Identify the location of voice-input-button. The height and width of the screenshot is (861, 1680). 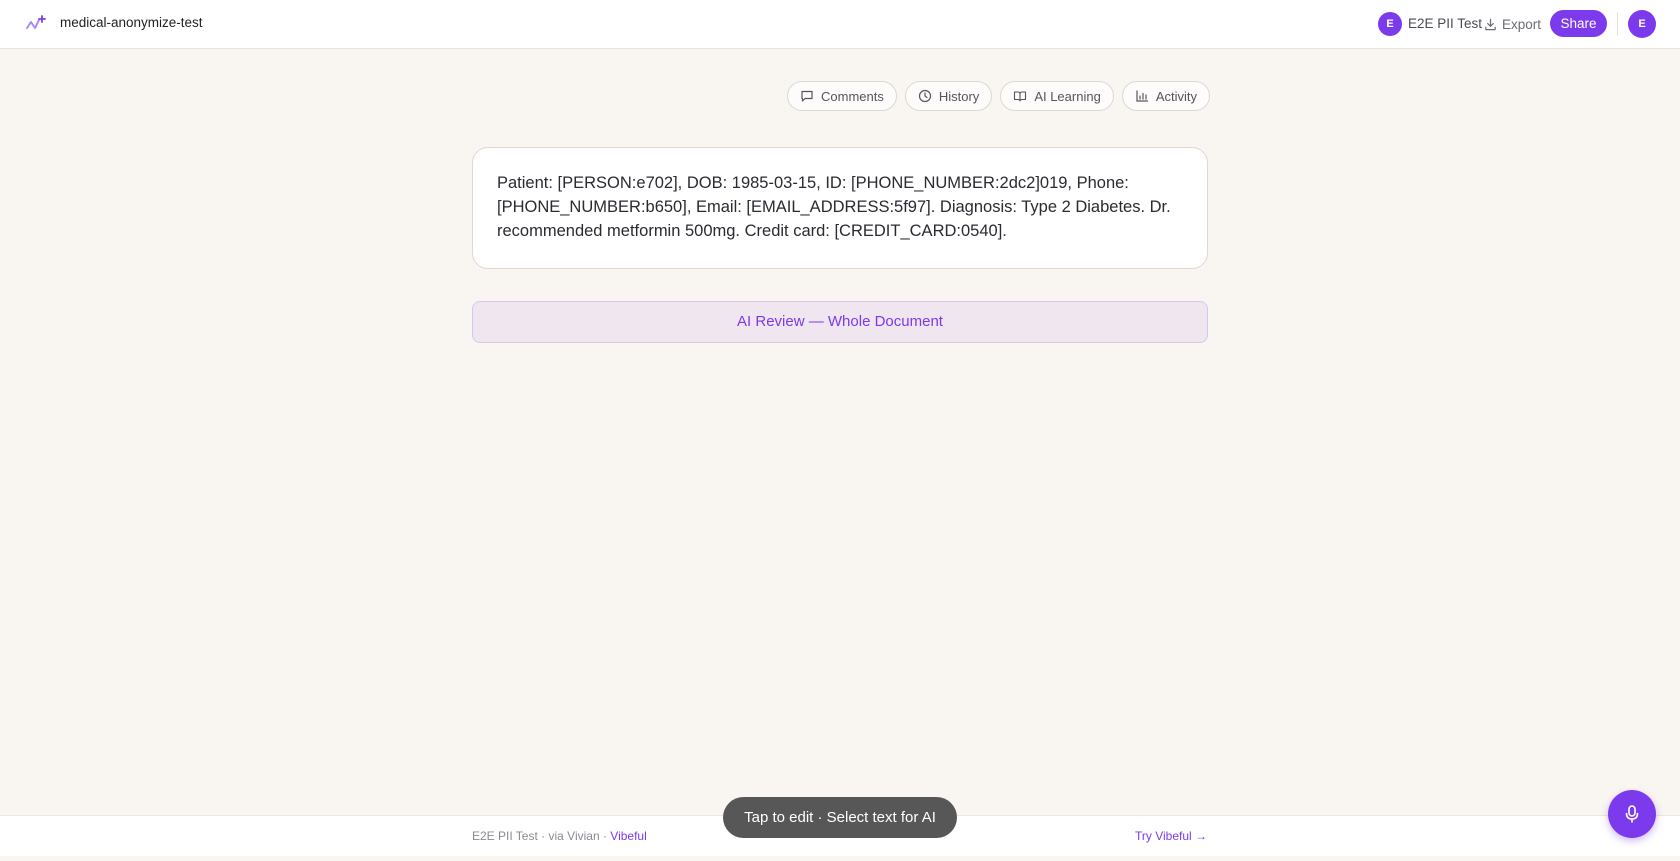
(1632, 814).